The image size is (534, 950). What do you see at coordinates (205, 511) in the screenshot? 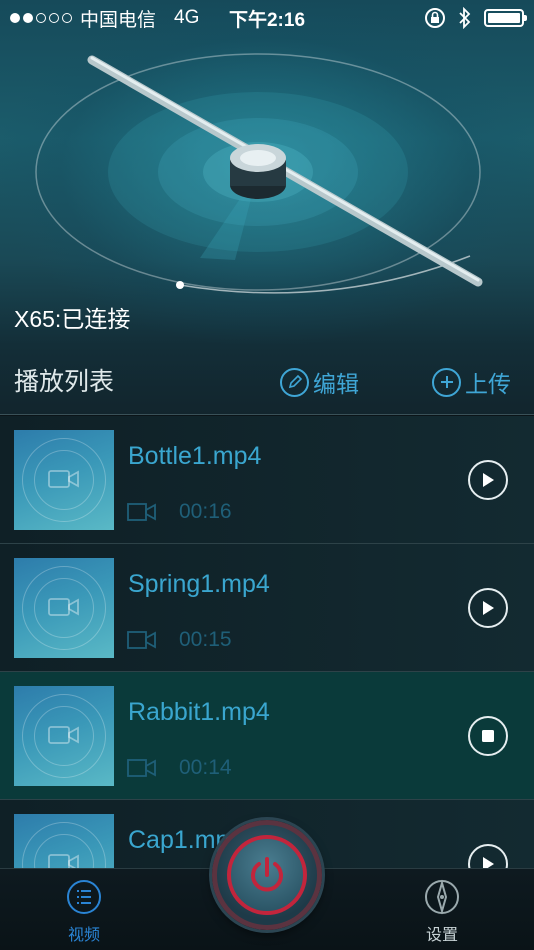
I see `video-duration: 00:16` at bounding box center [205, 511].